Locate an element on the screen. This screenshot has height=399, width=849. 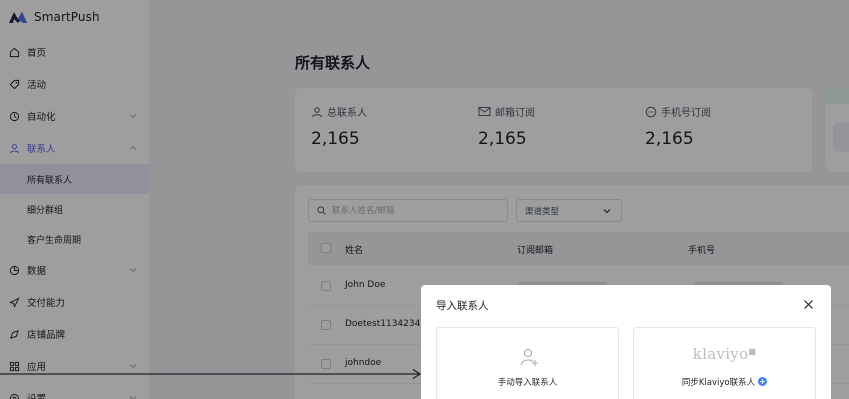
klaviyo-logo: klaviyo■ is located at coordinates (724, 354).